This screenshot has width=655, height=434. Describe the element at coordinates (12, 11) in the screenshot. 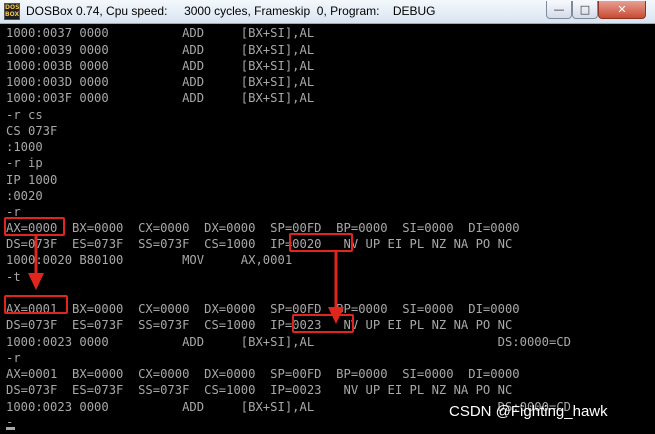

I see `dosbox-app-icon: DOS BOX` at that location.